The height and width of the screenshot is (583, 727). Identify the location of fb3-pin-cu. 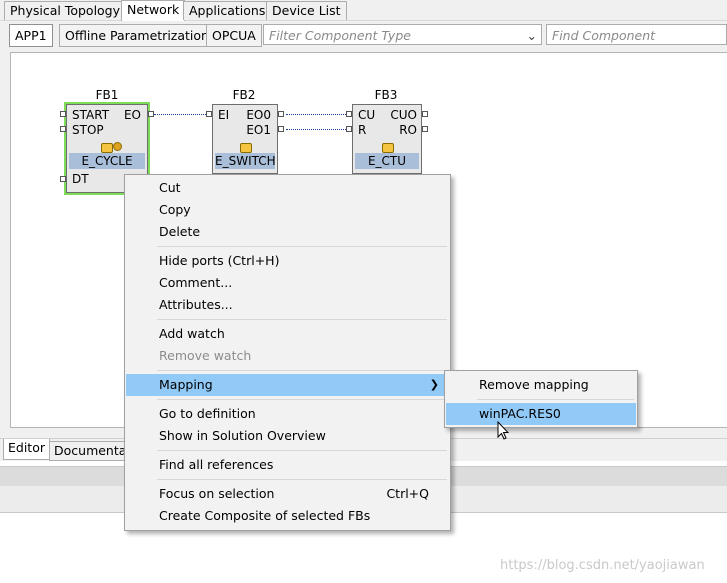
(349, 114).